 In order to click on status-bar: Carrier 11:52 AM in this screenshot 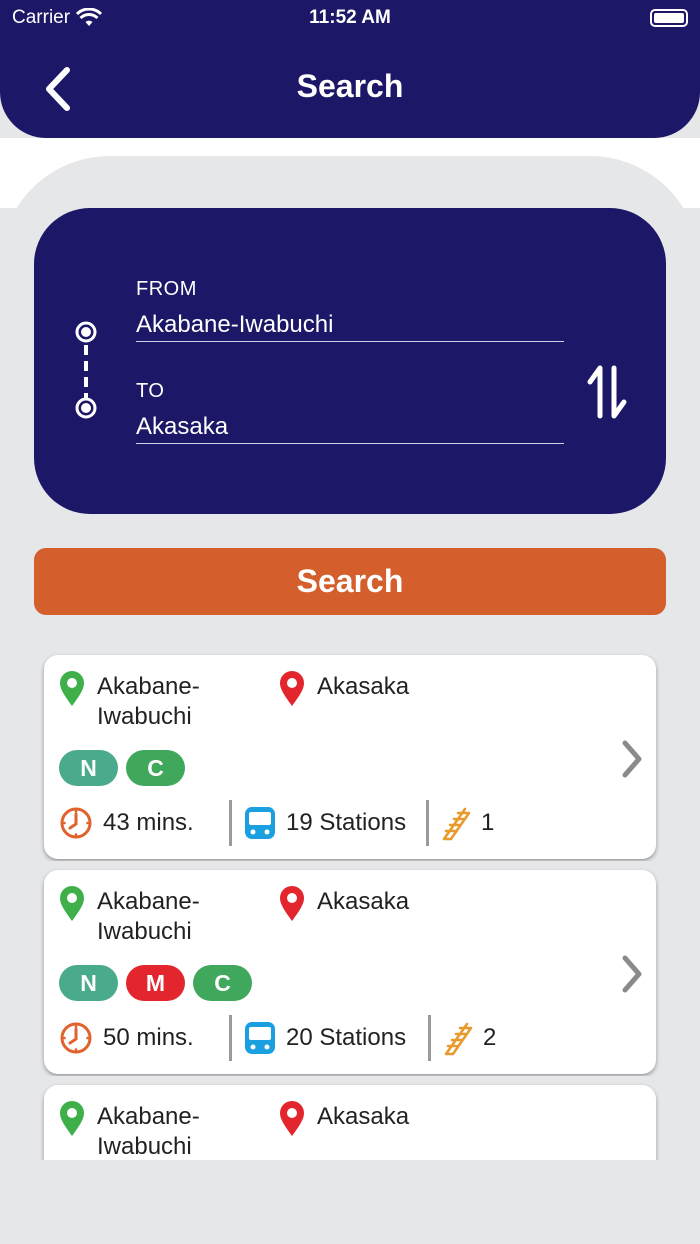, I will do `click(350, 18)`.